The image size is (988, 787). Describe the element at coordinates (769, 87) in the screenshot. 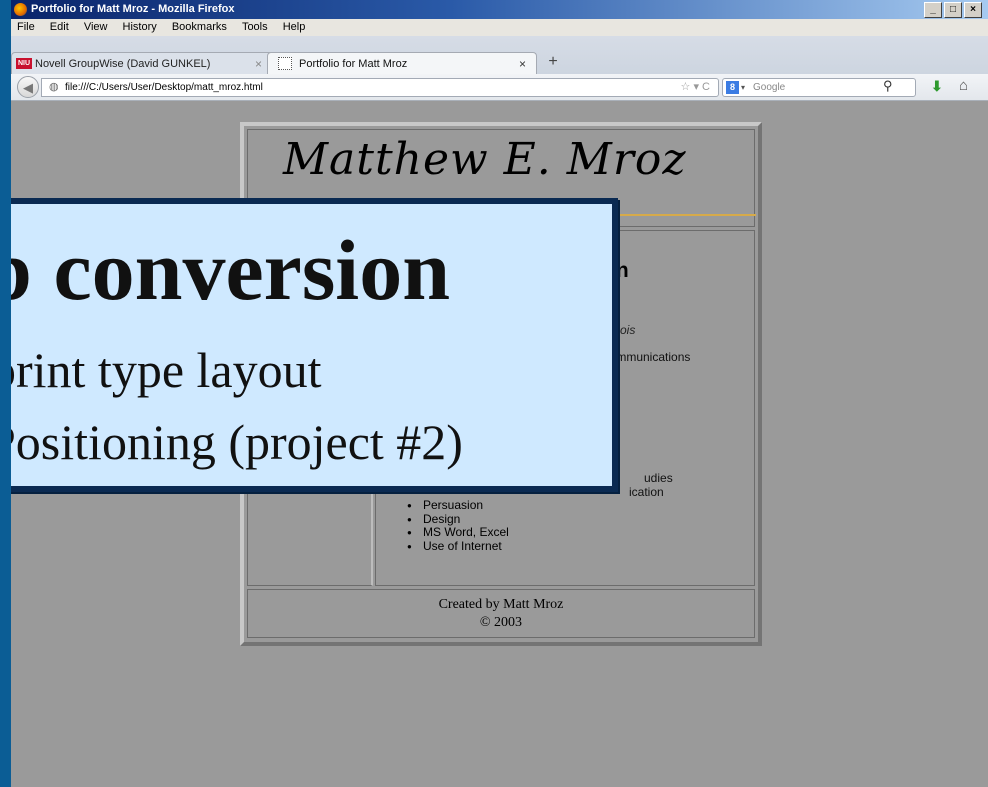

I see `search-placeholder: Google` at that location.